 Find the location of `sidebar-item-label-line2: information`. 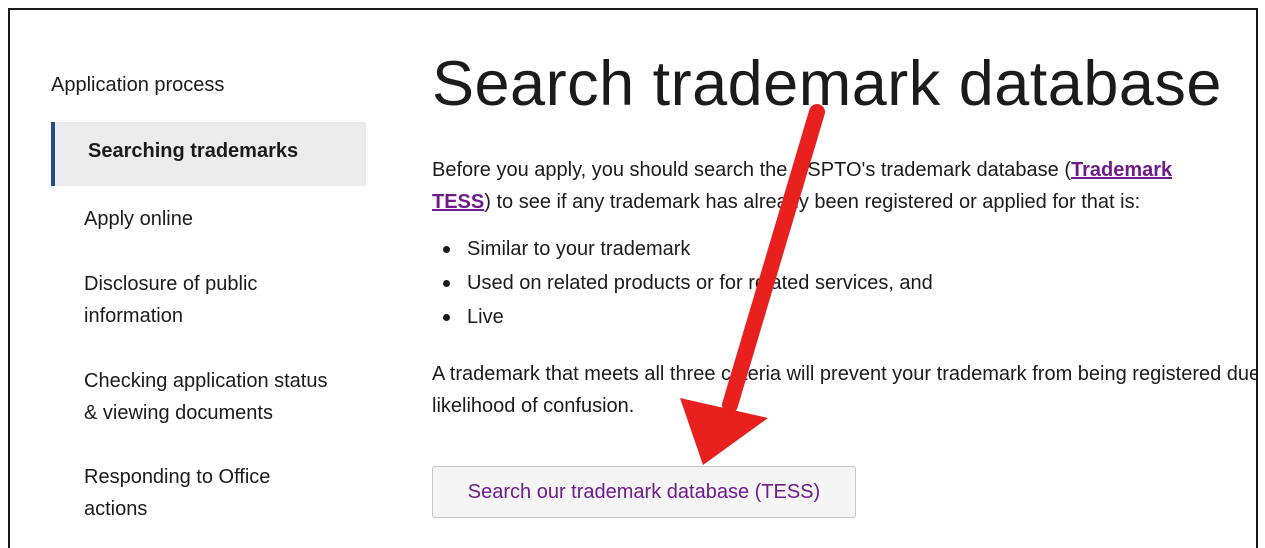

sidebar-item-label-line2: information is located at coordinates (133, 316).